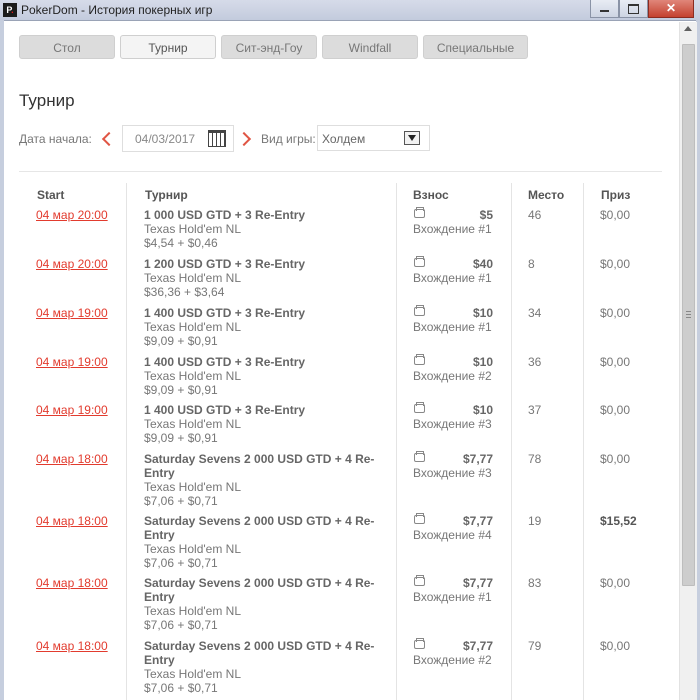 The width and height of the screenshot is (700, 700). I want to click on finish-place: 8, so click(531, 264).